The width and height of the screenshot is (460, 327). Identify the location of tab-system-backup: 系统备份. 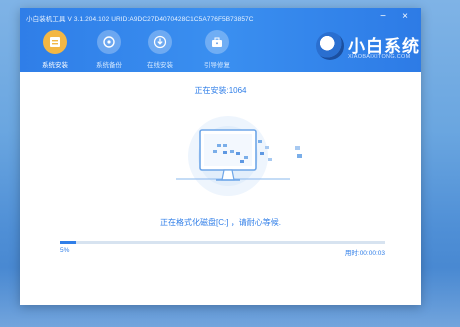
(109, 50).